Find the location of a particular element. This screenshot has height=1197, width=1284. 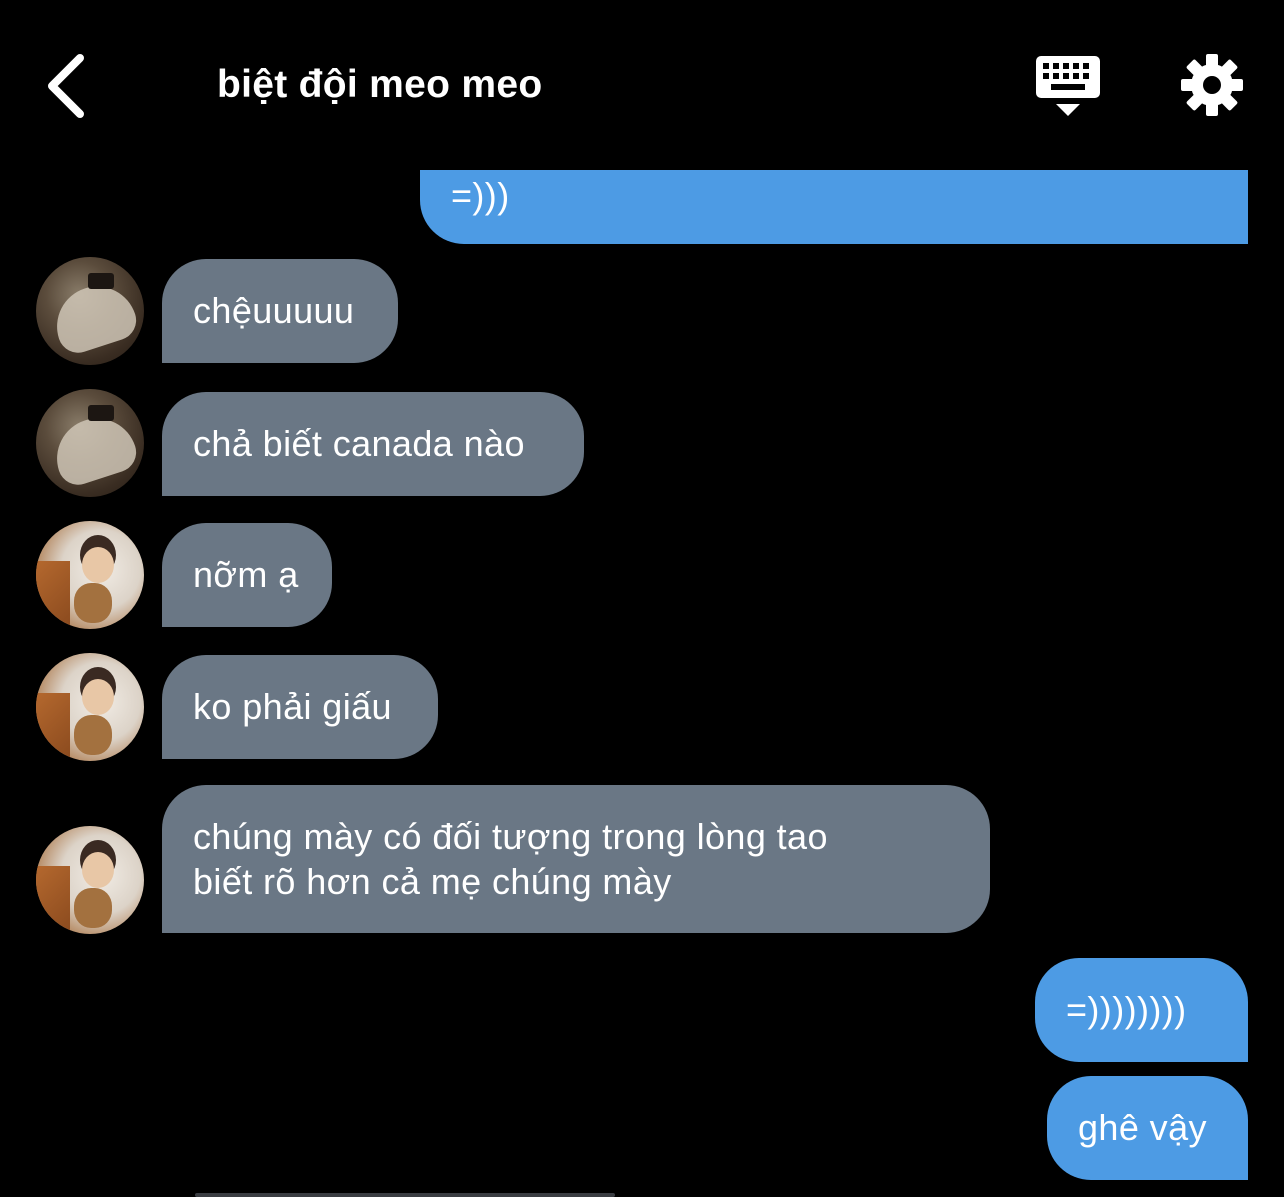

settings-button is located at coordinates (1212, 85).